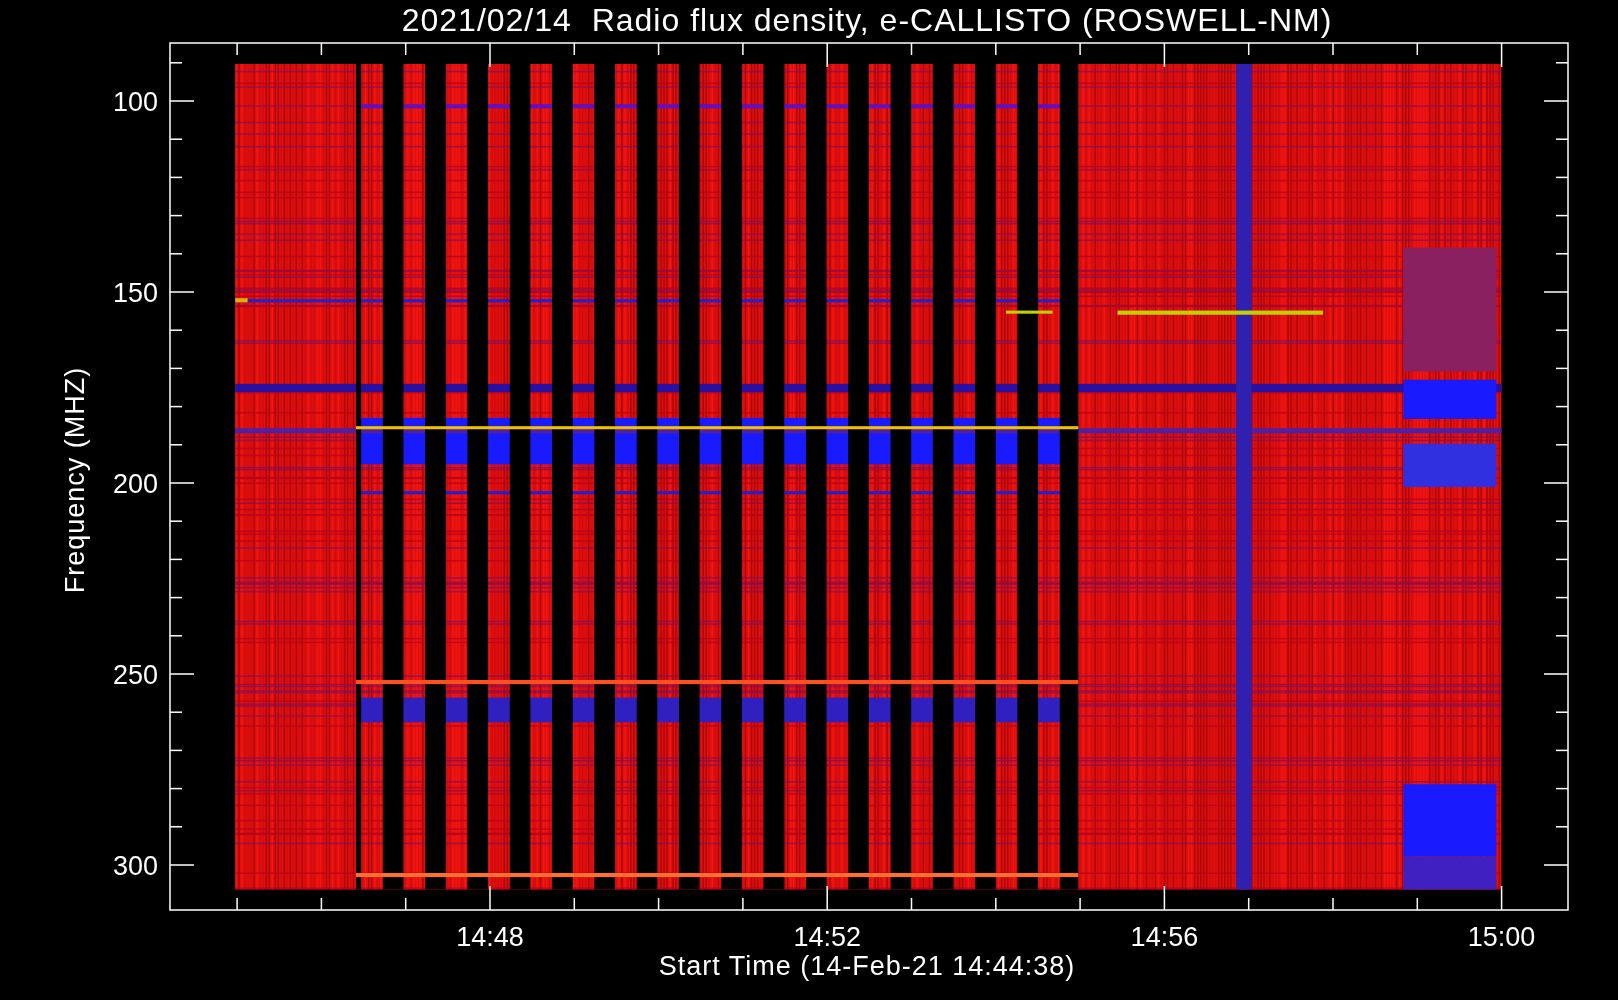  What do you see at coordinates (135, 484) in the screenshot?
I see `y-tick-label: 200` at bounding box center [135, 484].